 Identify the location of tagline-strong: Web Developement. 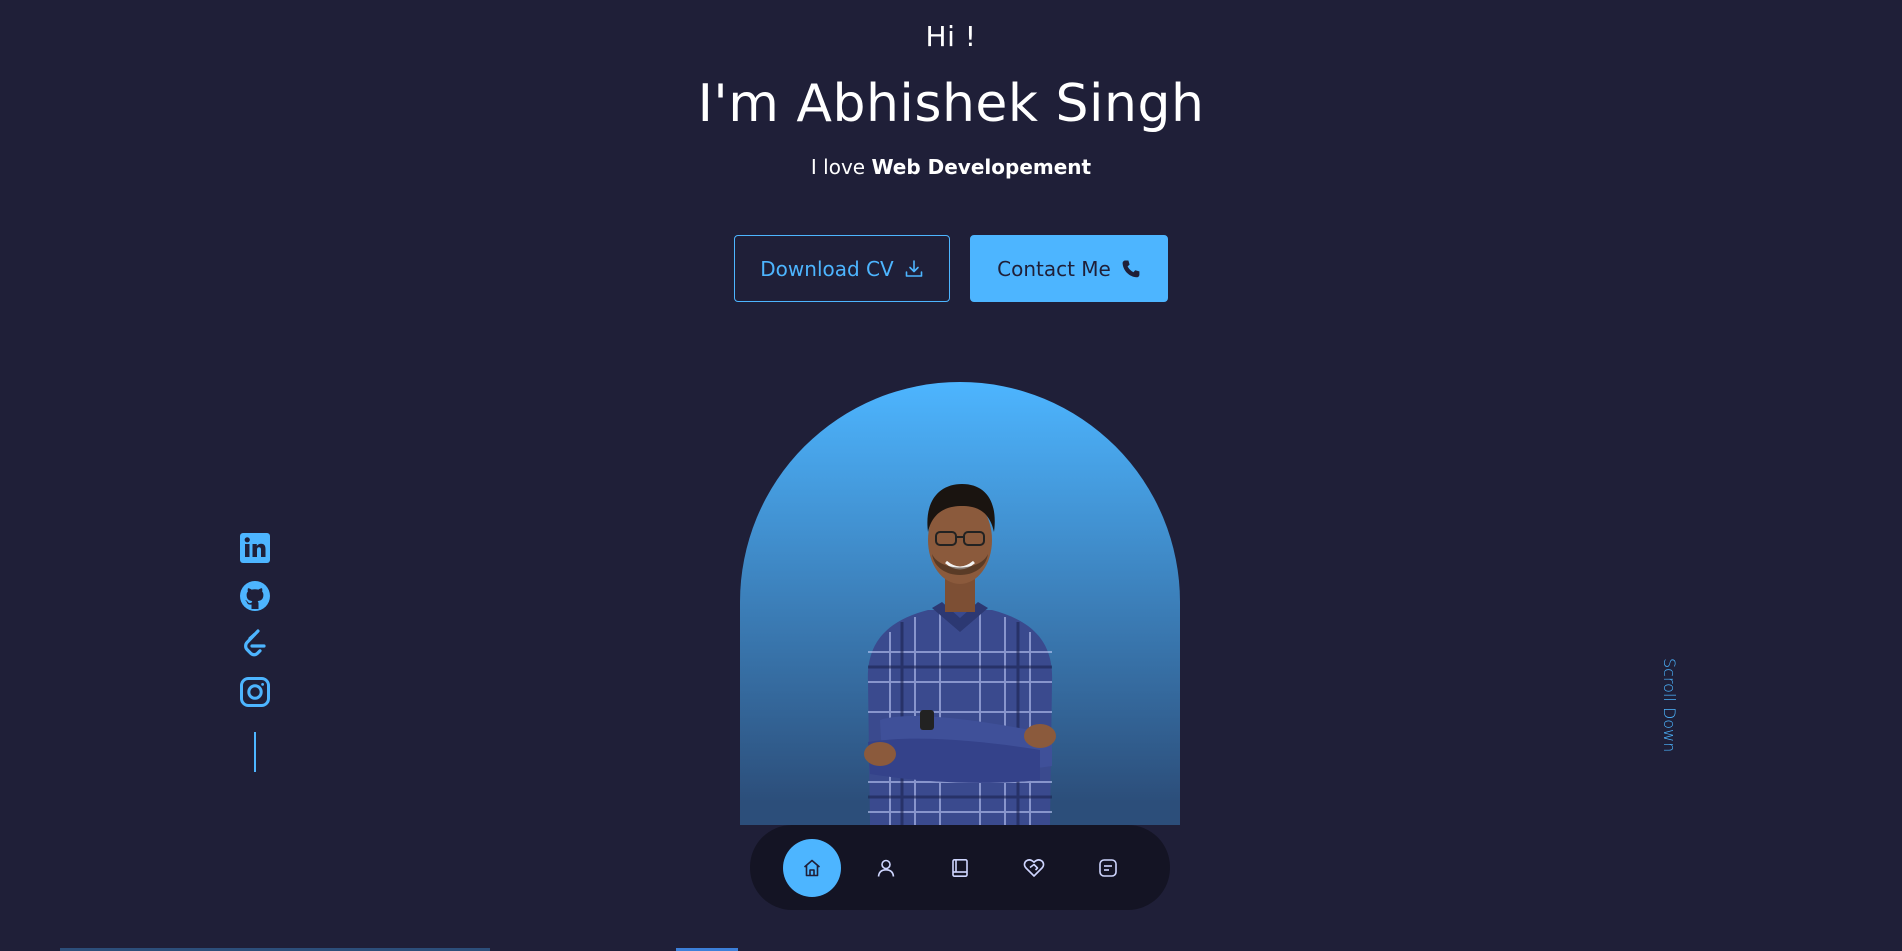
(981, 167).